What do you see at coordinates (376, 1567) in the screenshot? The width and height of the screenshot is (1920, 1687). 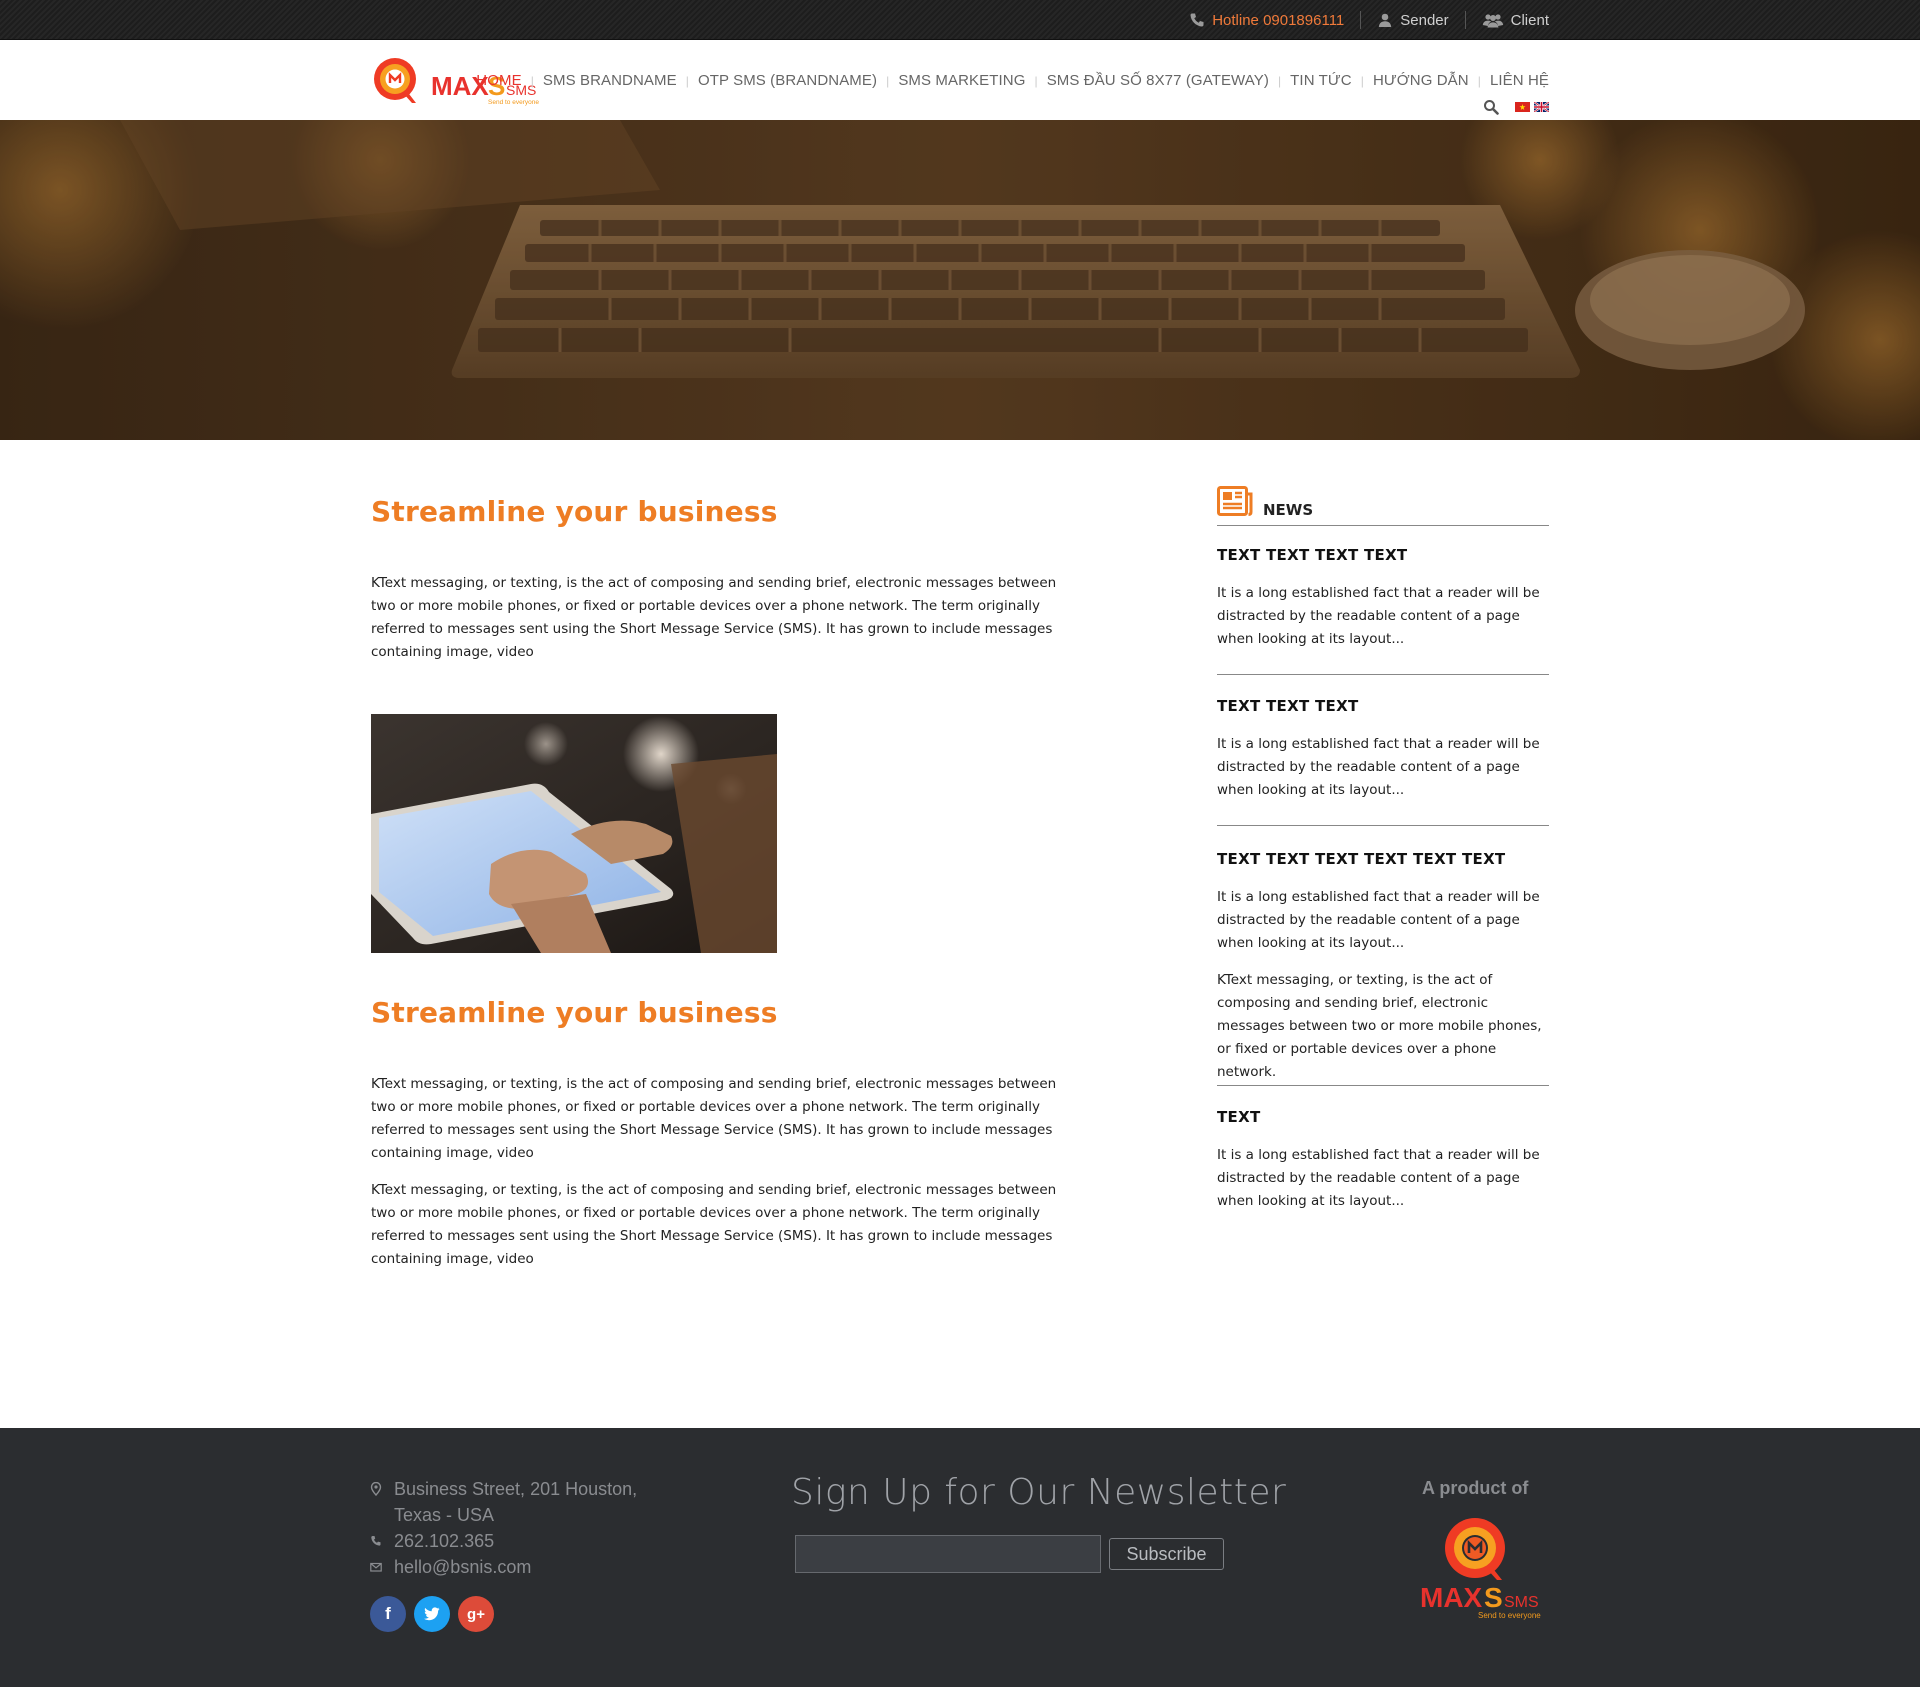 I see `email-icon` at bounding box center [376, 1567].